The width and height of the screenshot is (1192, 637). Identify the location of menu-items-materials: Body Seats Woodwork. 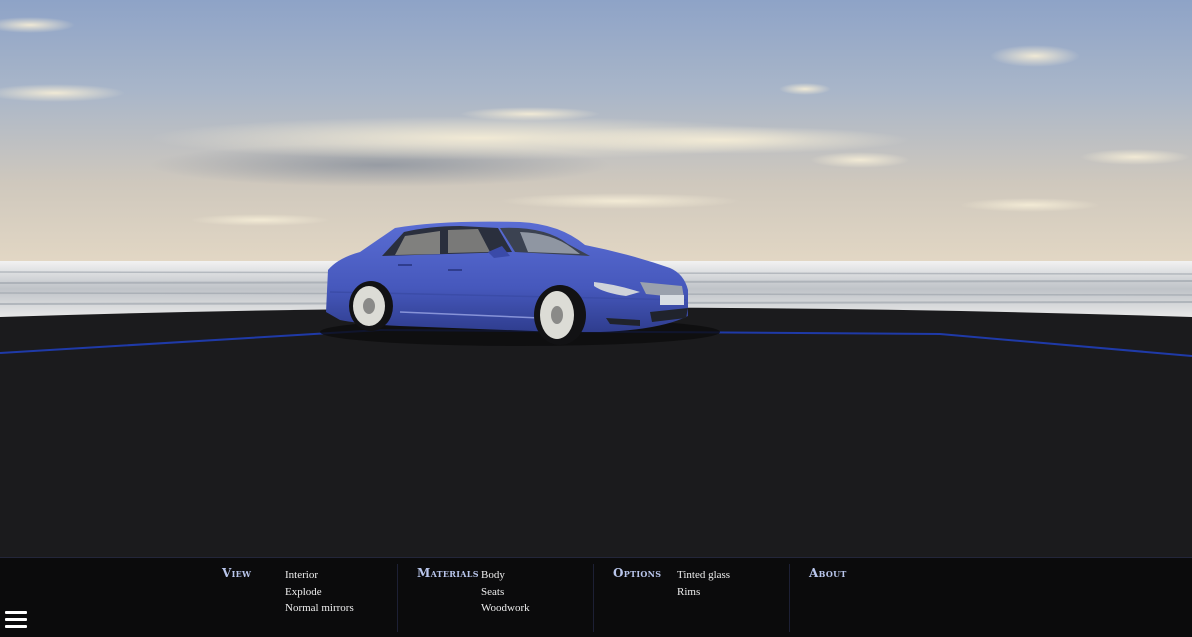
(505, 592).